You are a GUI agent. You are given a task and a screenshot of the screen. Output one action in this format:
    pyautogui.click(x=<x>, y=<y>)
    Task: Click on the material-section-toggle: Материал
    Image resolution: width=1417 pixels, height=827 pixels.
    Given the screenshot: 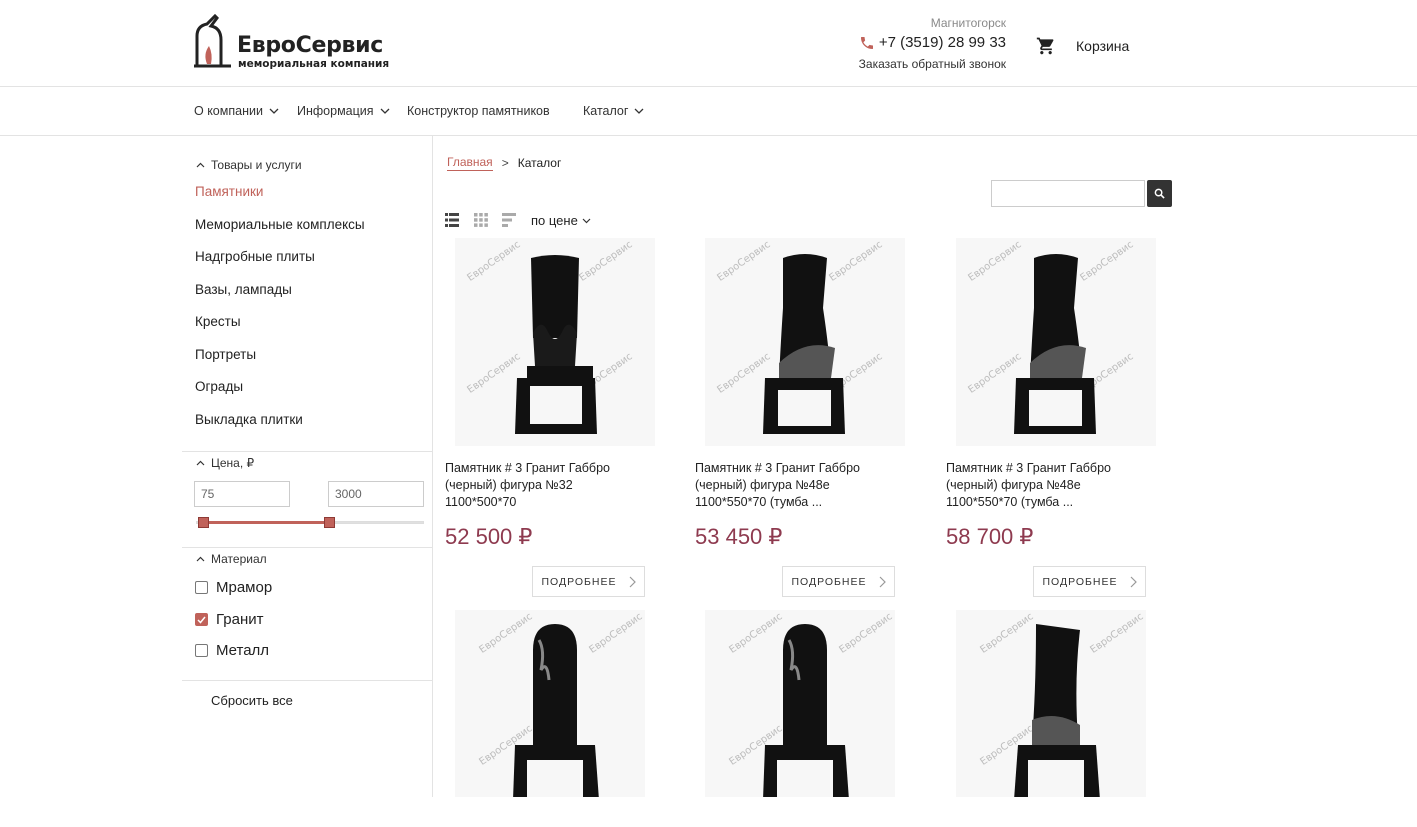 What is the action you would take?
    pyautogui.click(x=231, y=559)
    